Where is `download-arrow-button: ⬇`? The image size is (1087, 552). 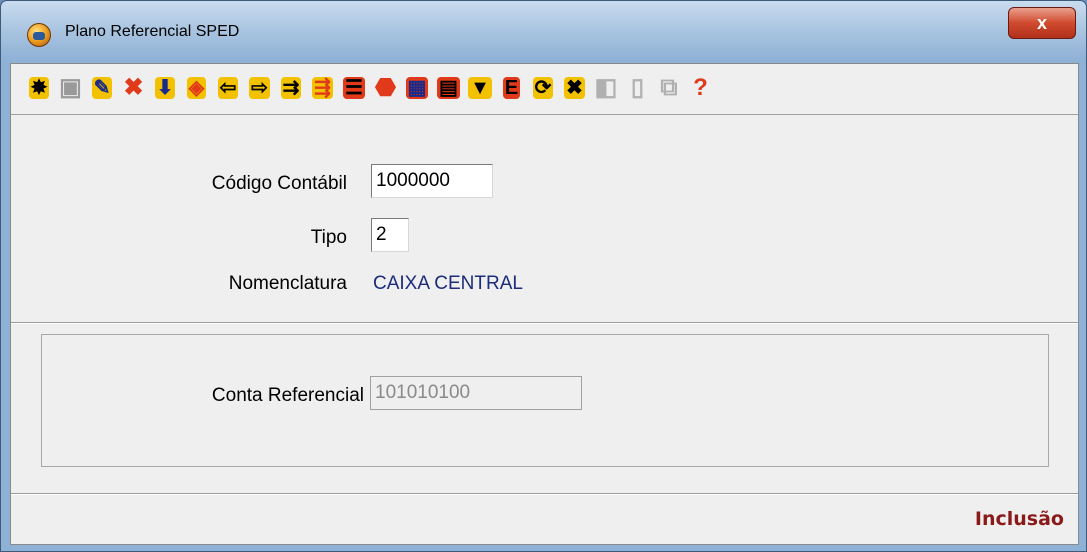
download-arrow-button: ⬇ is located at coordinates (165, 88).